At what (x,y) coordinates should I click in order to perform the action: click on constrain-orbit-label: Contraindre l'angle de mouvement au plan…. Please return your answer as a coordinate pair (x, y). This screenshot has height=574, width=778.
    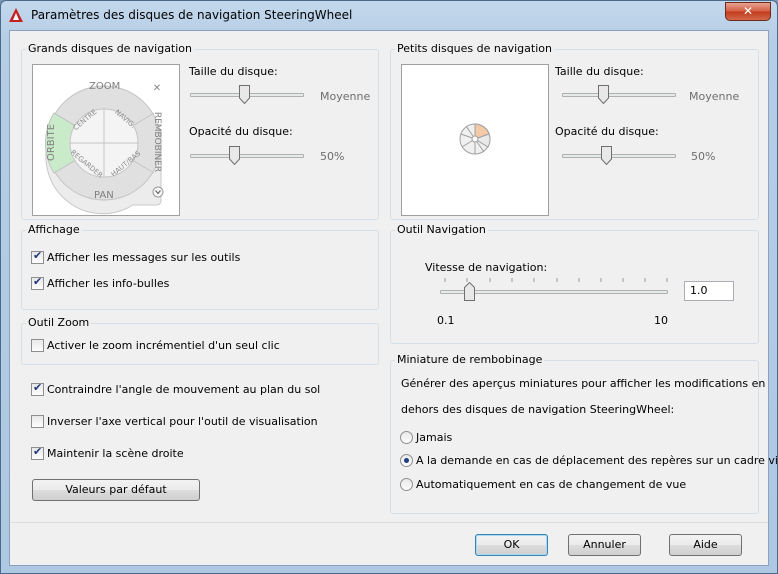
    Looking at the image, I should click on (183, 389).